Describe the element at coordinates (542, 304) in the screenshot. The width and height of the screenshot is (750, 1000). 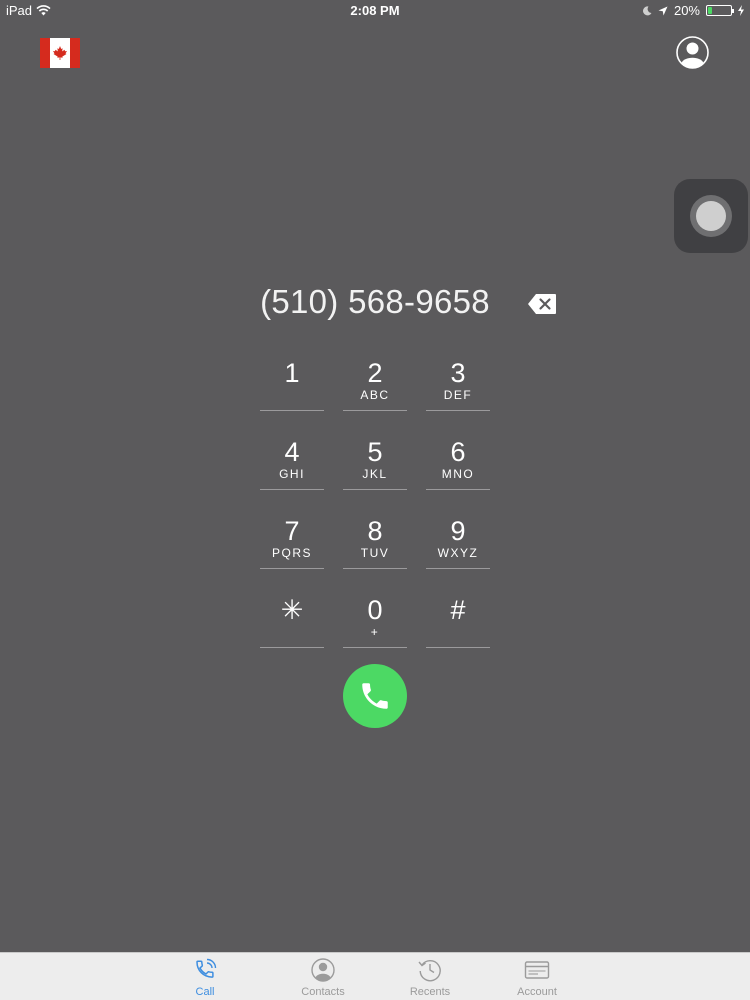
I see `backspace-icon` at that location.